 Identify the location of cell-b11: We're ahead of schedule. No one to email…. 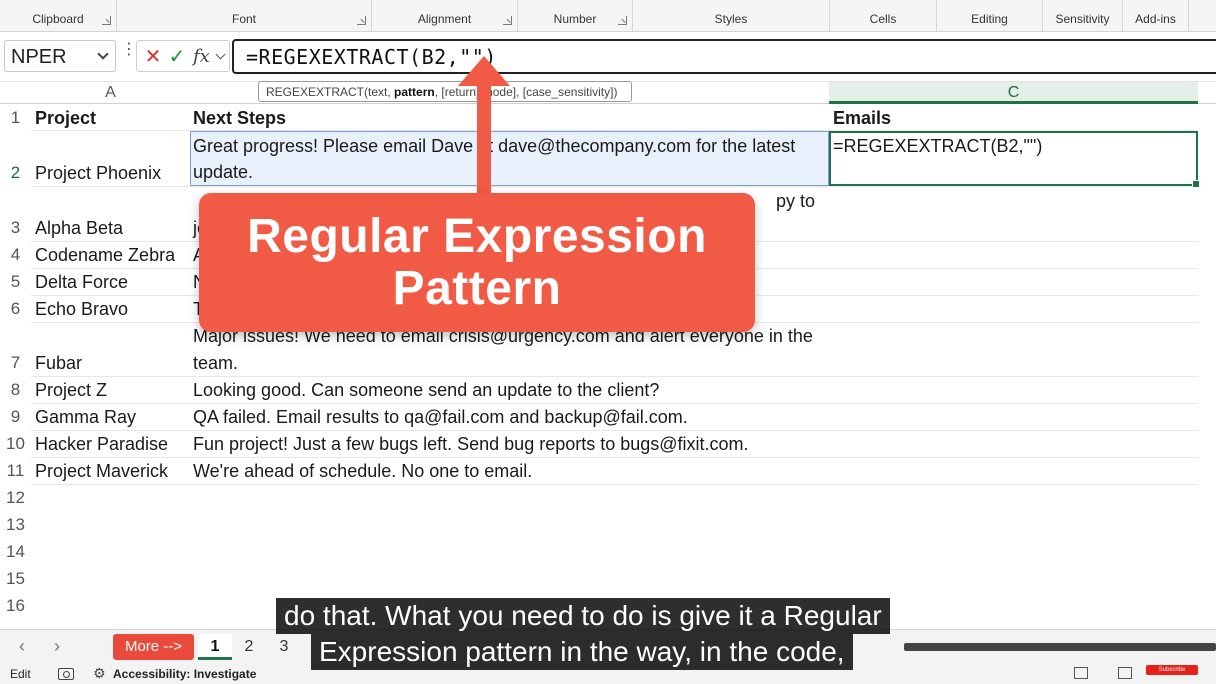
(362, 471).